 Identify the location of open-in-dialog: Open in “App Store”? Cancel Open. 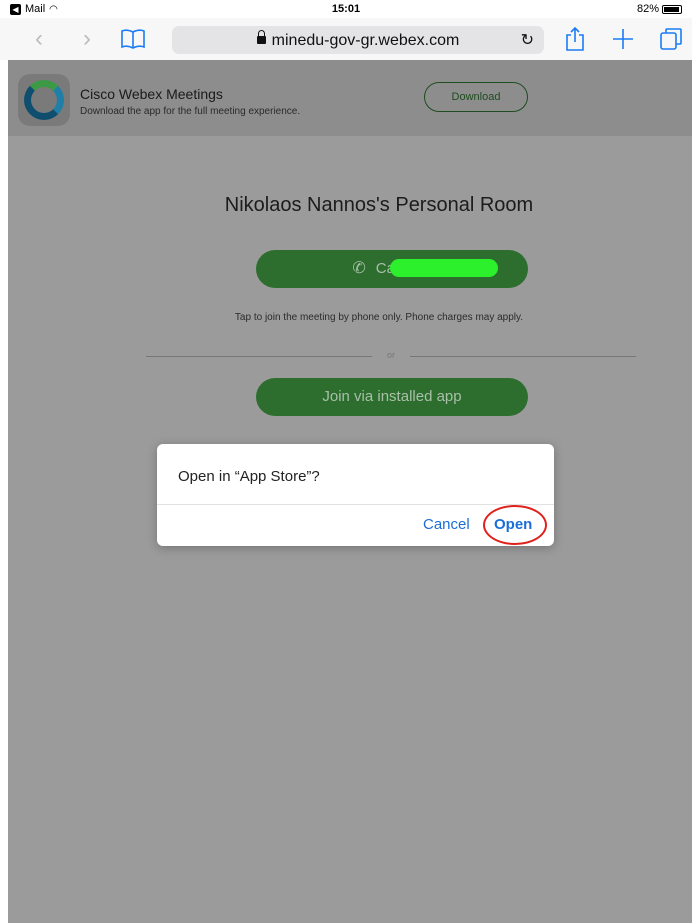
(355, 495).